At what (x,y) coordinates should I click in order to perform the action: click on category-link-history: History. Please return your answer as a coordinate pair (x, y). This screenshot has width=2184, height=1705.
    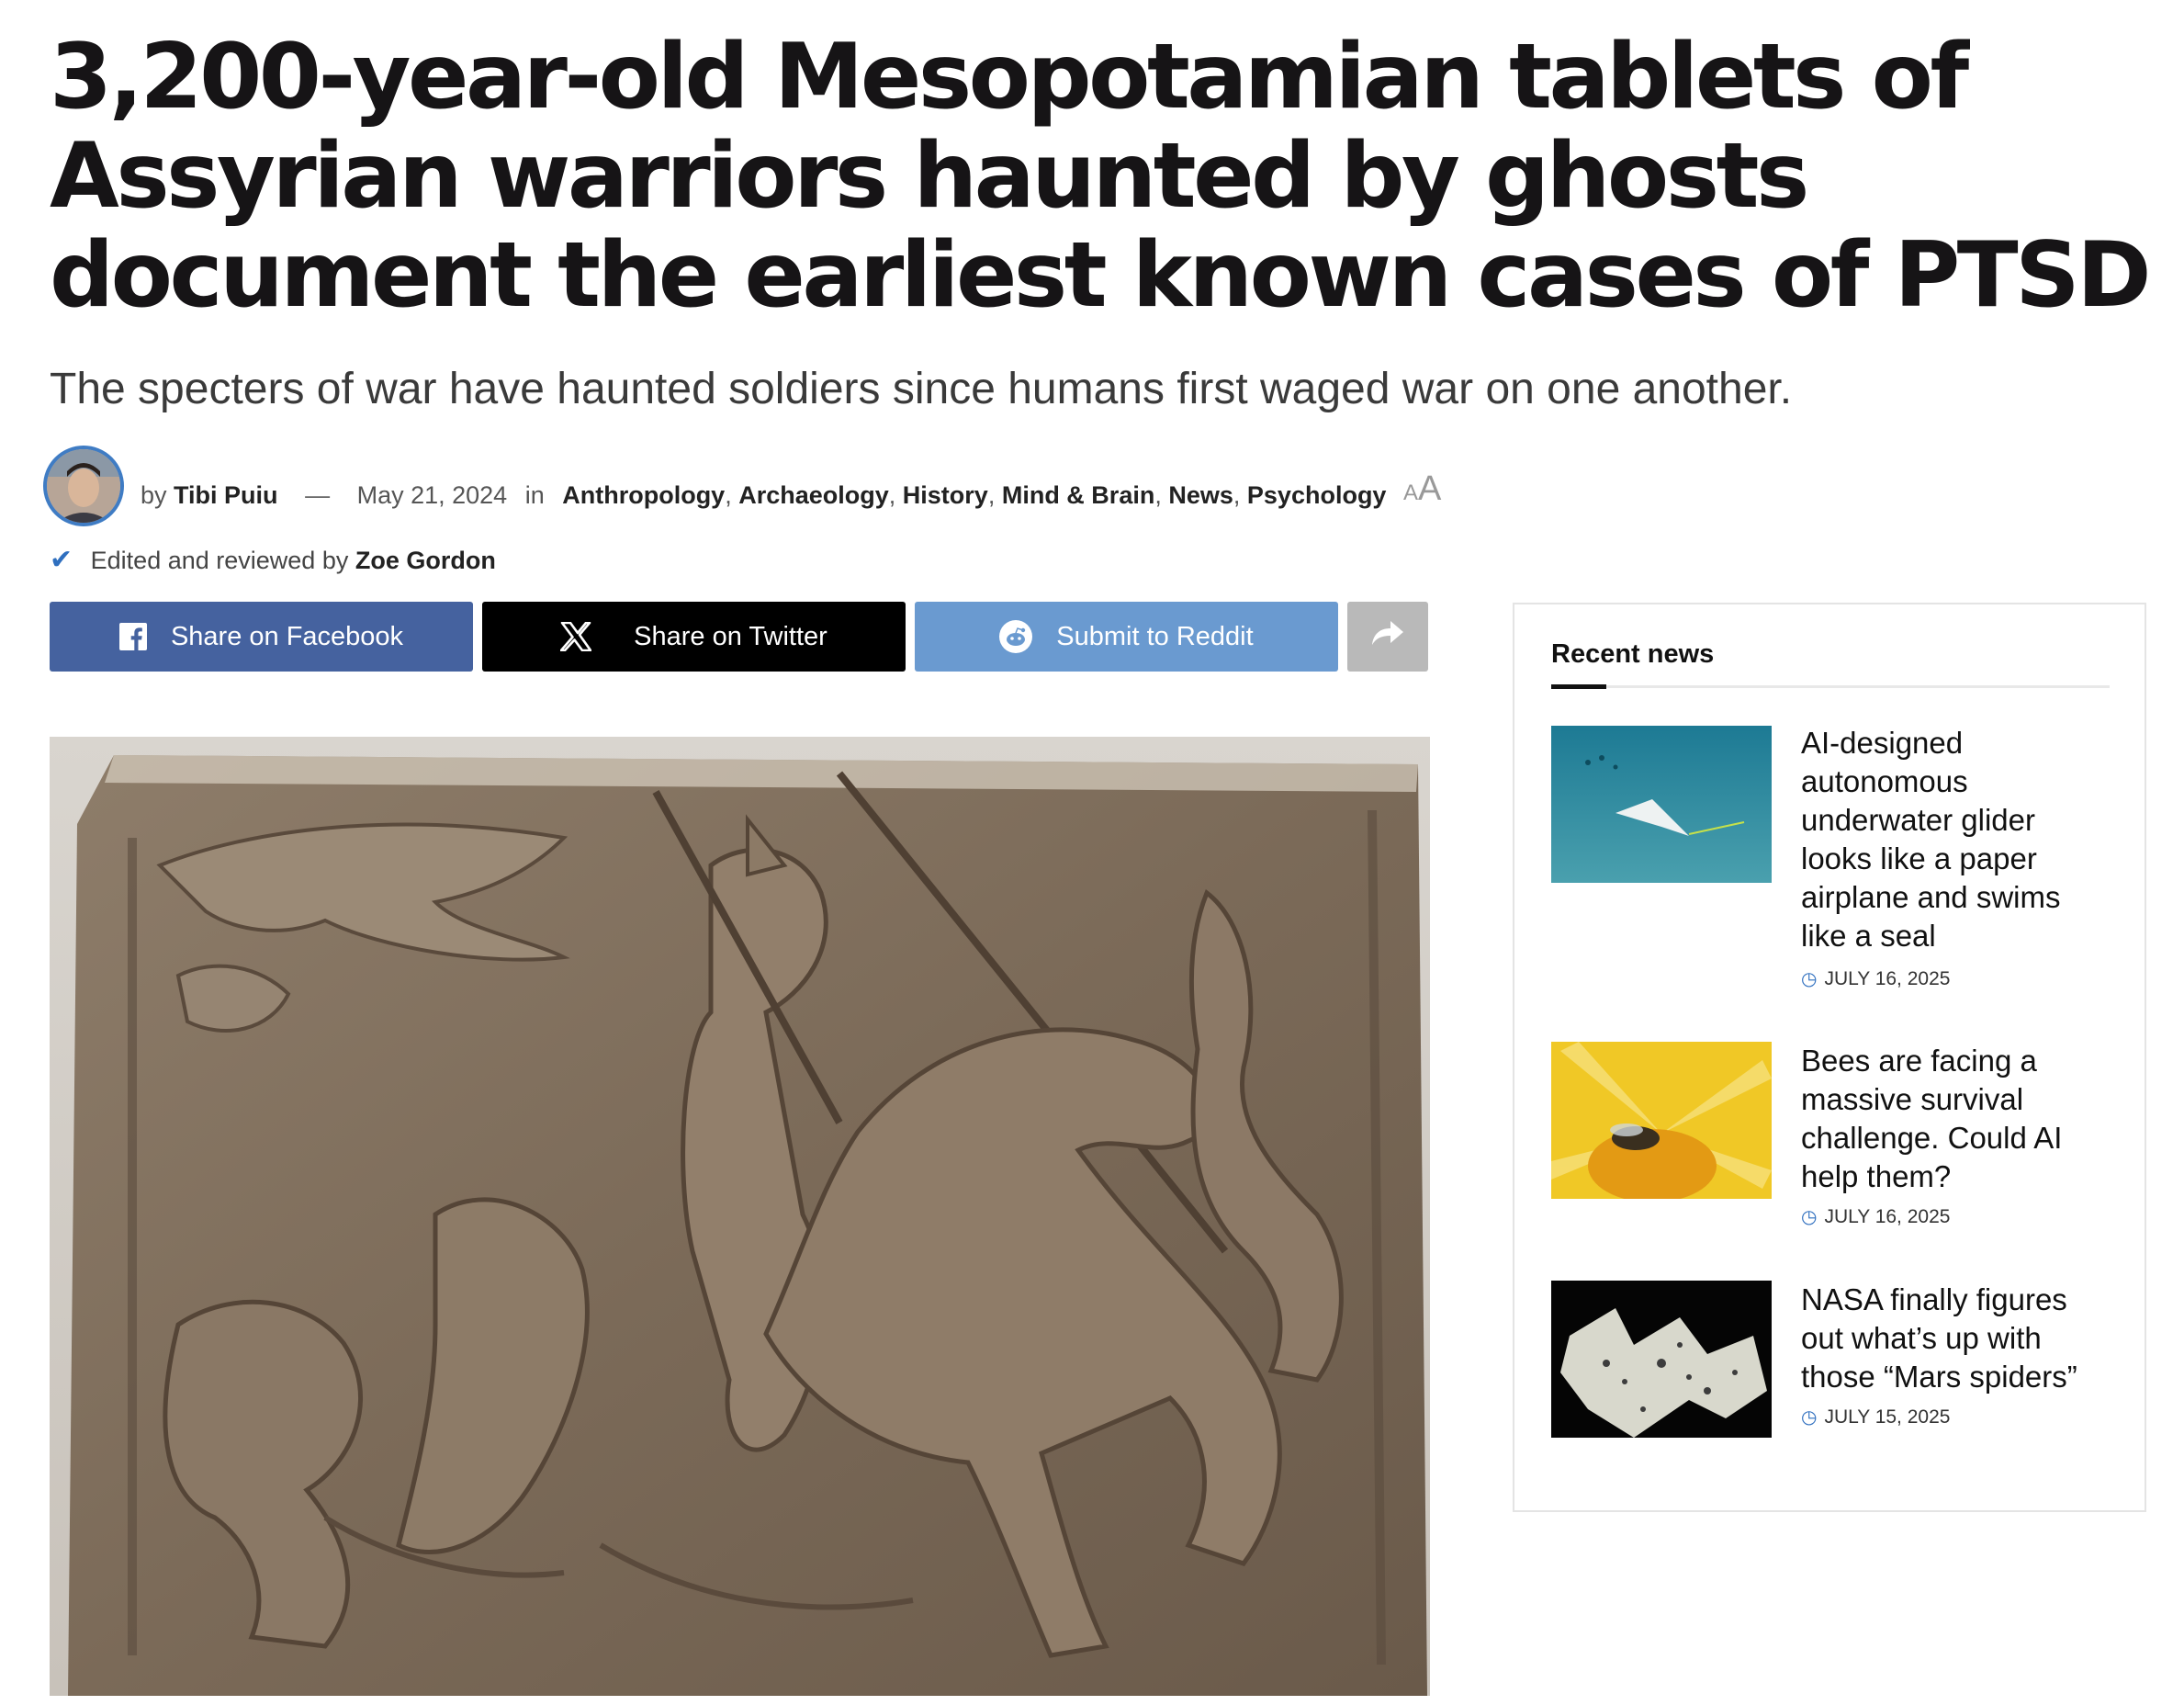
    Looking at the image, I should click on (945, 495).